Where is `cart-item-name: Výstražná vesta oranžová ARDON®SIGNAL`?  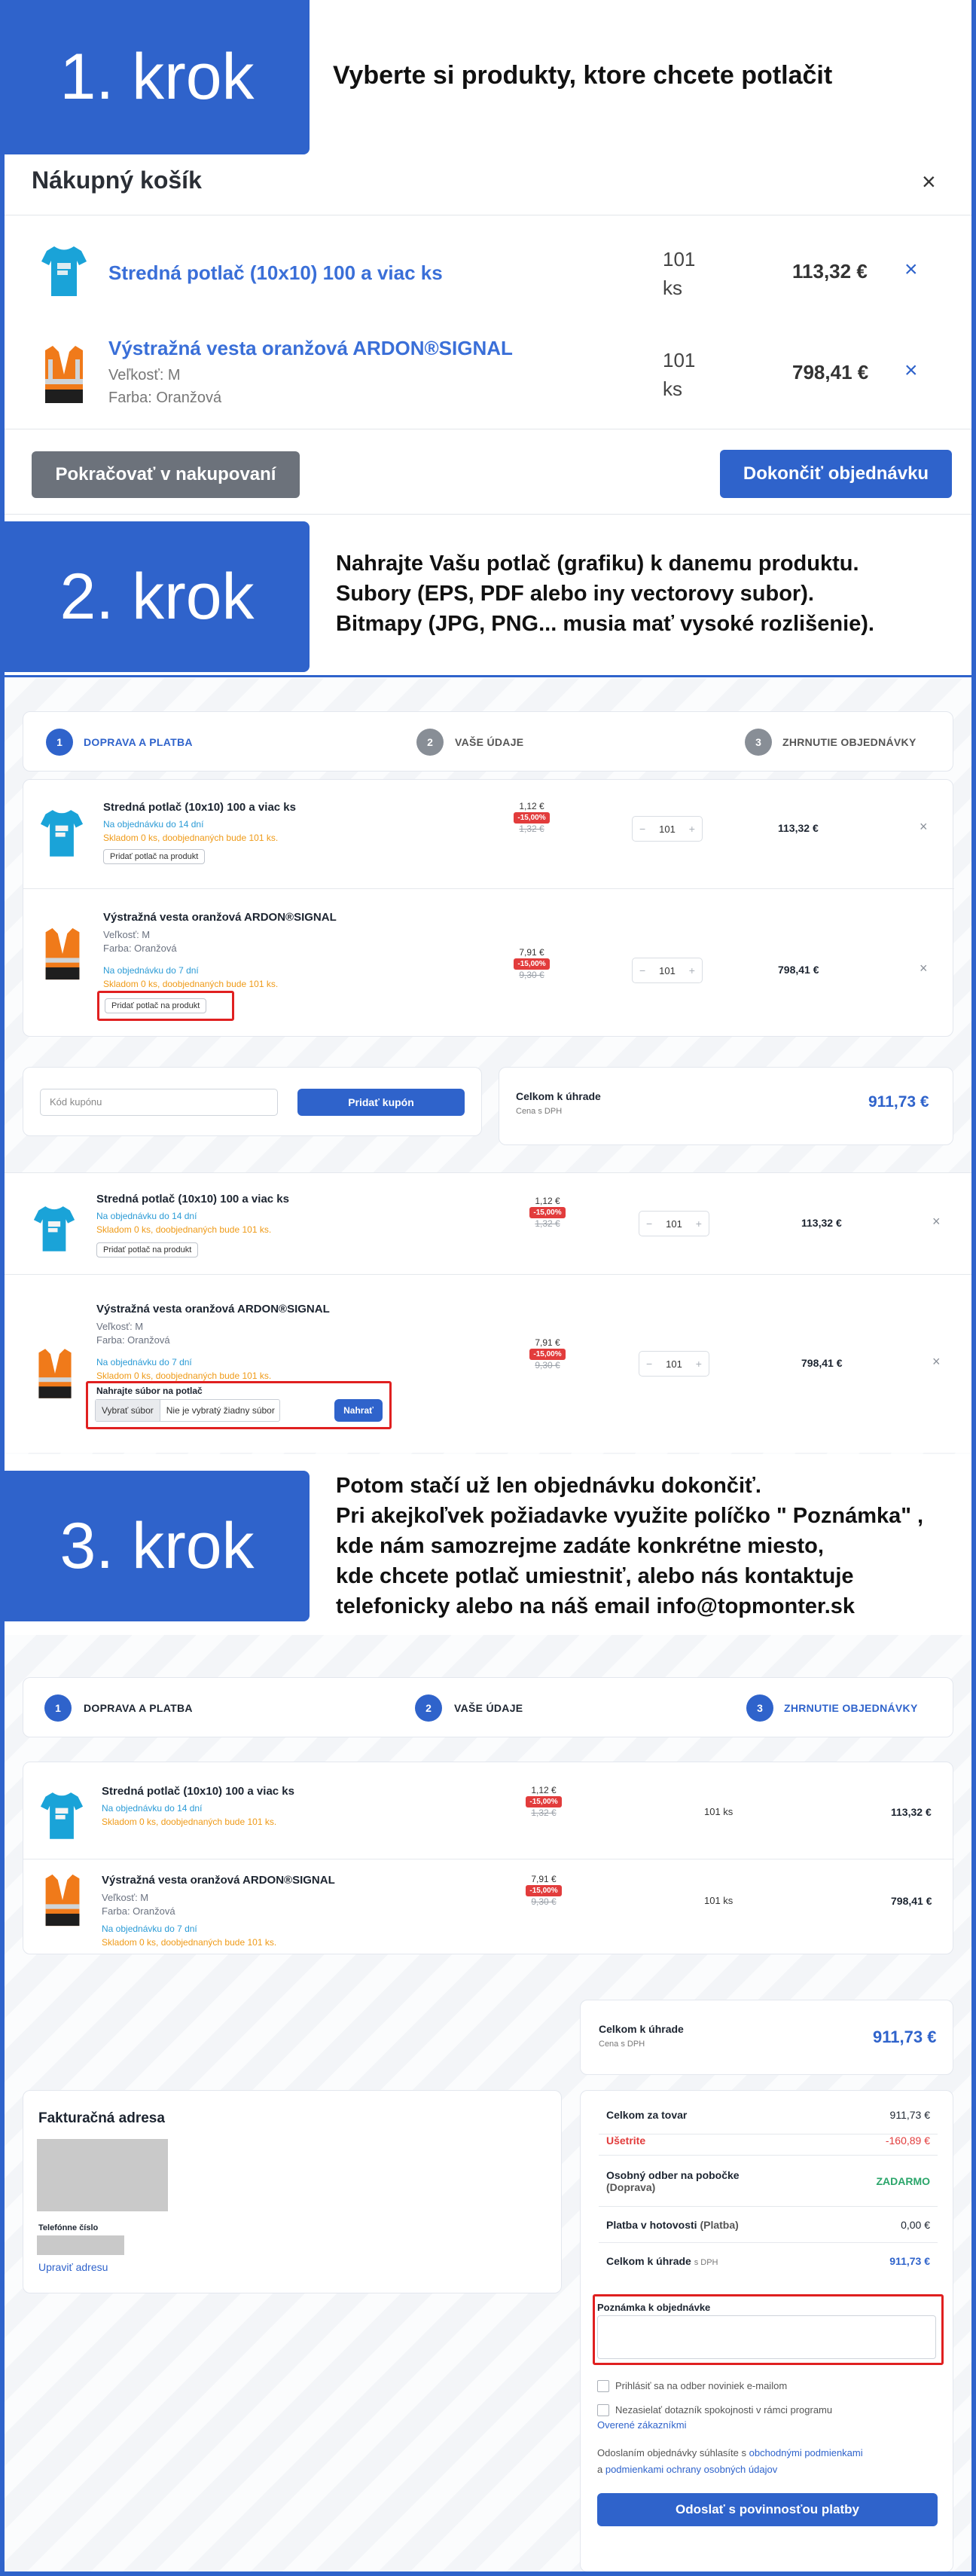
cart-item-name: Výstražná vesta oranžová ARDON®SIGNAL is located at coordinates (310, 348).